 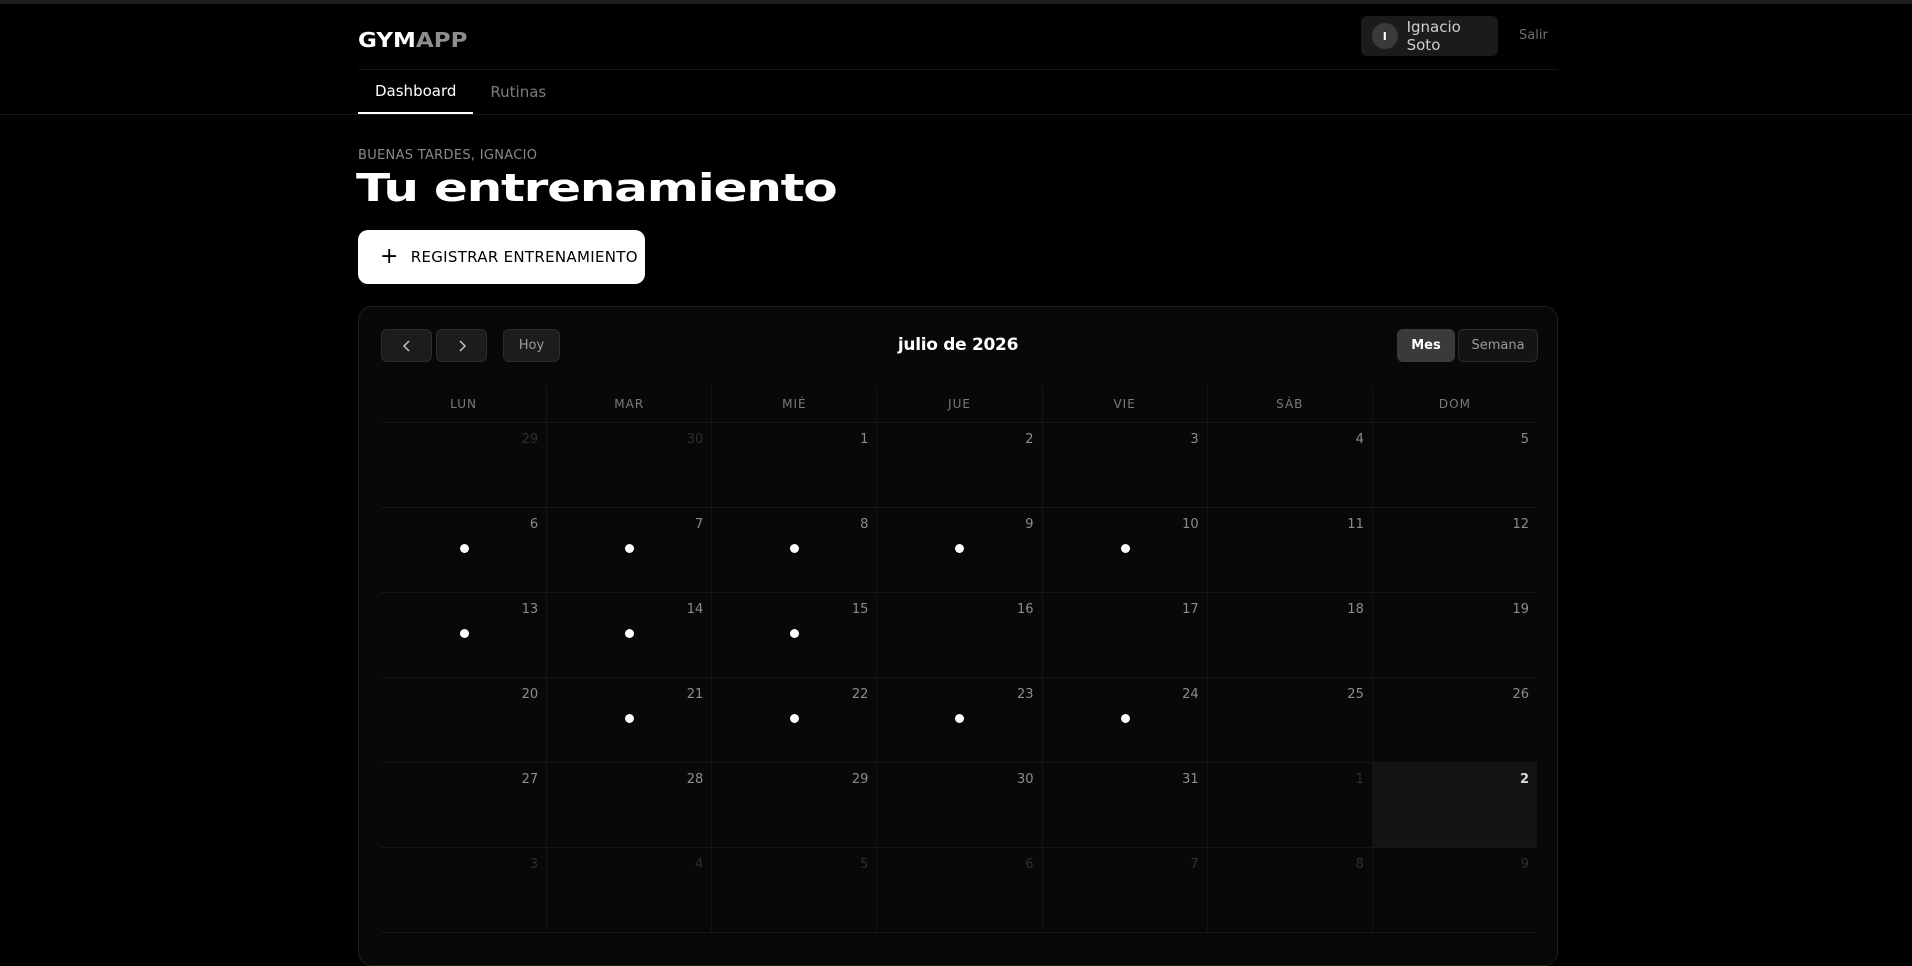 What do you see at coordinates (860, 609) in the screenshot?
I see `day-number: 15` at bounding box center [860, 609].